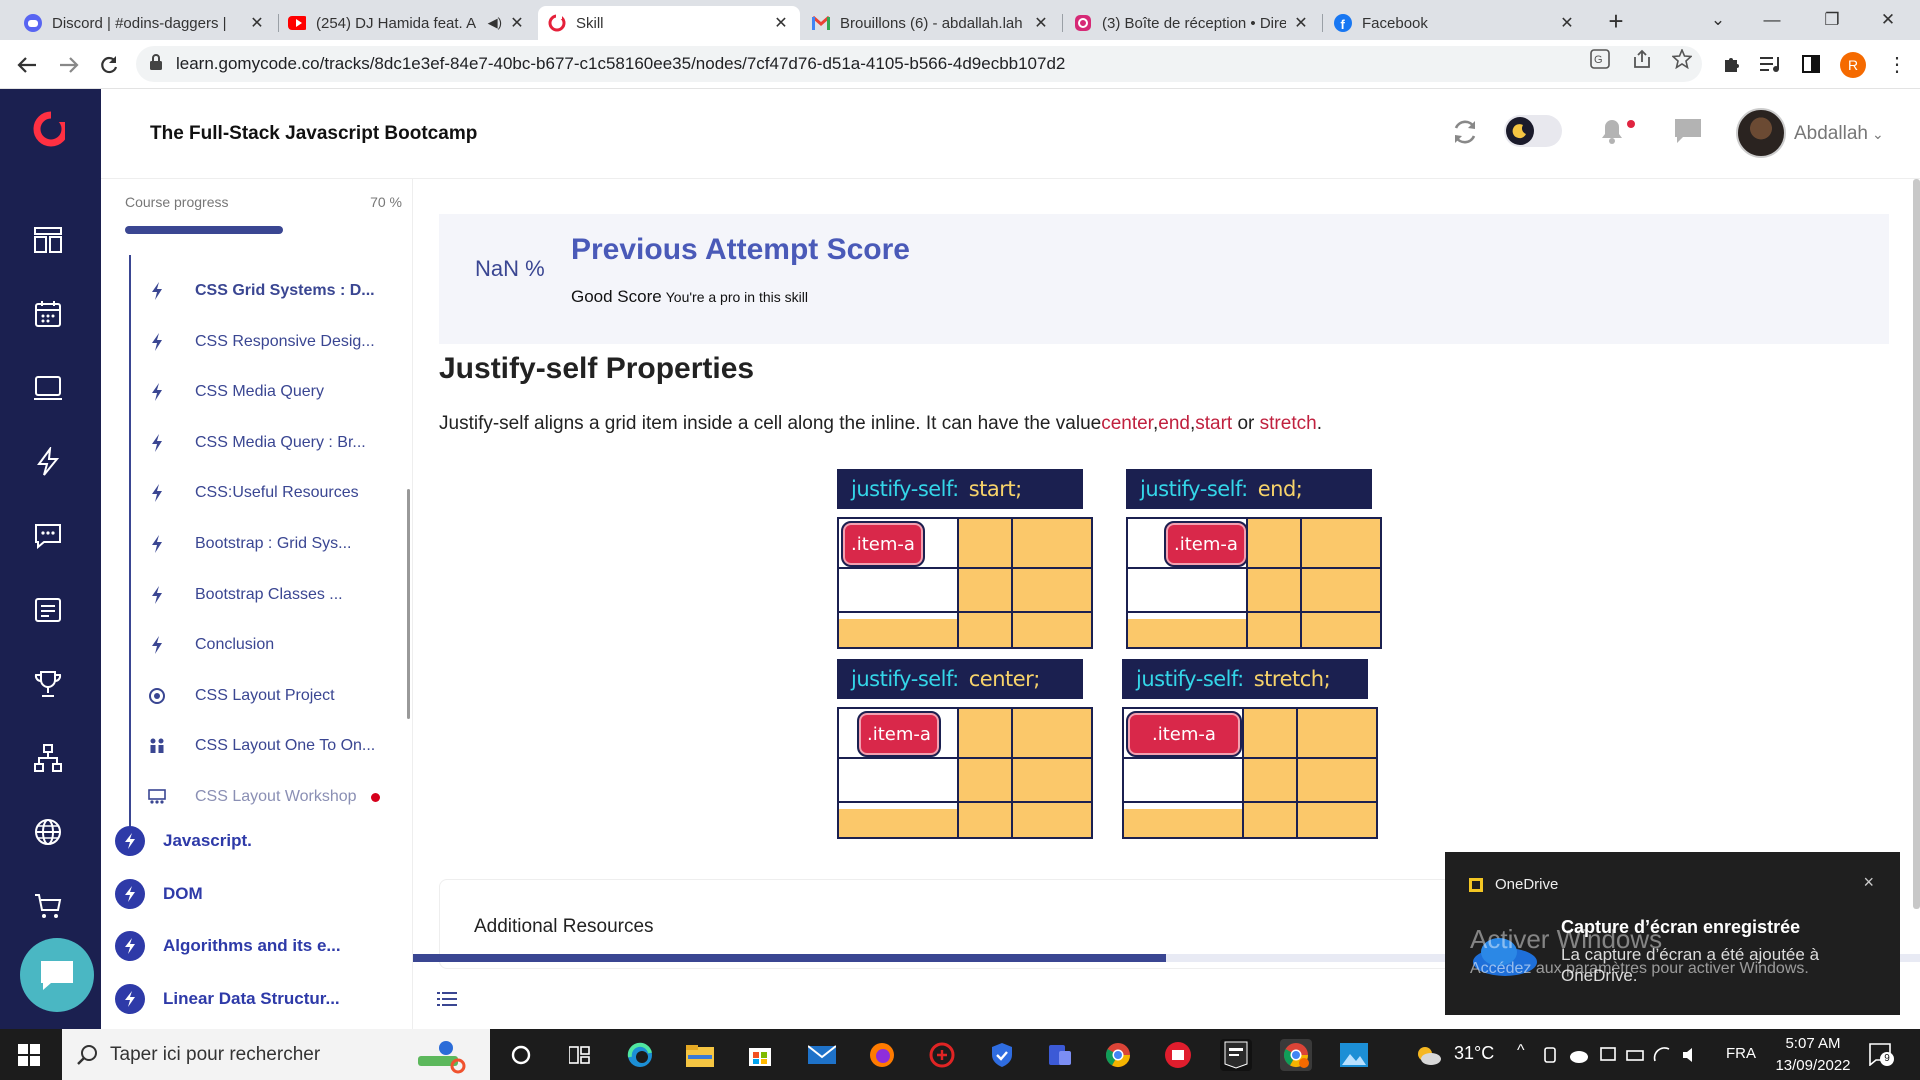  Describe the element at coordinates (48, 832) in the screenshot. I see `globe-icon` at that location.